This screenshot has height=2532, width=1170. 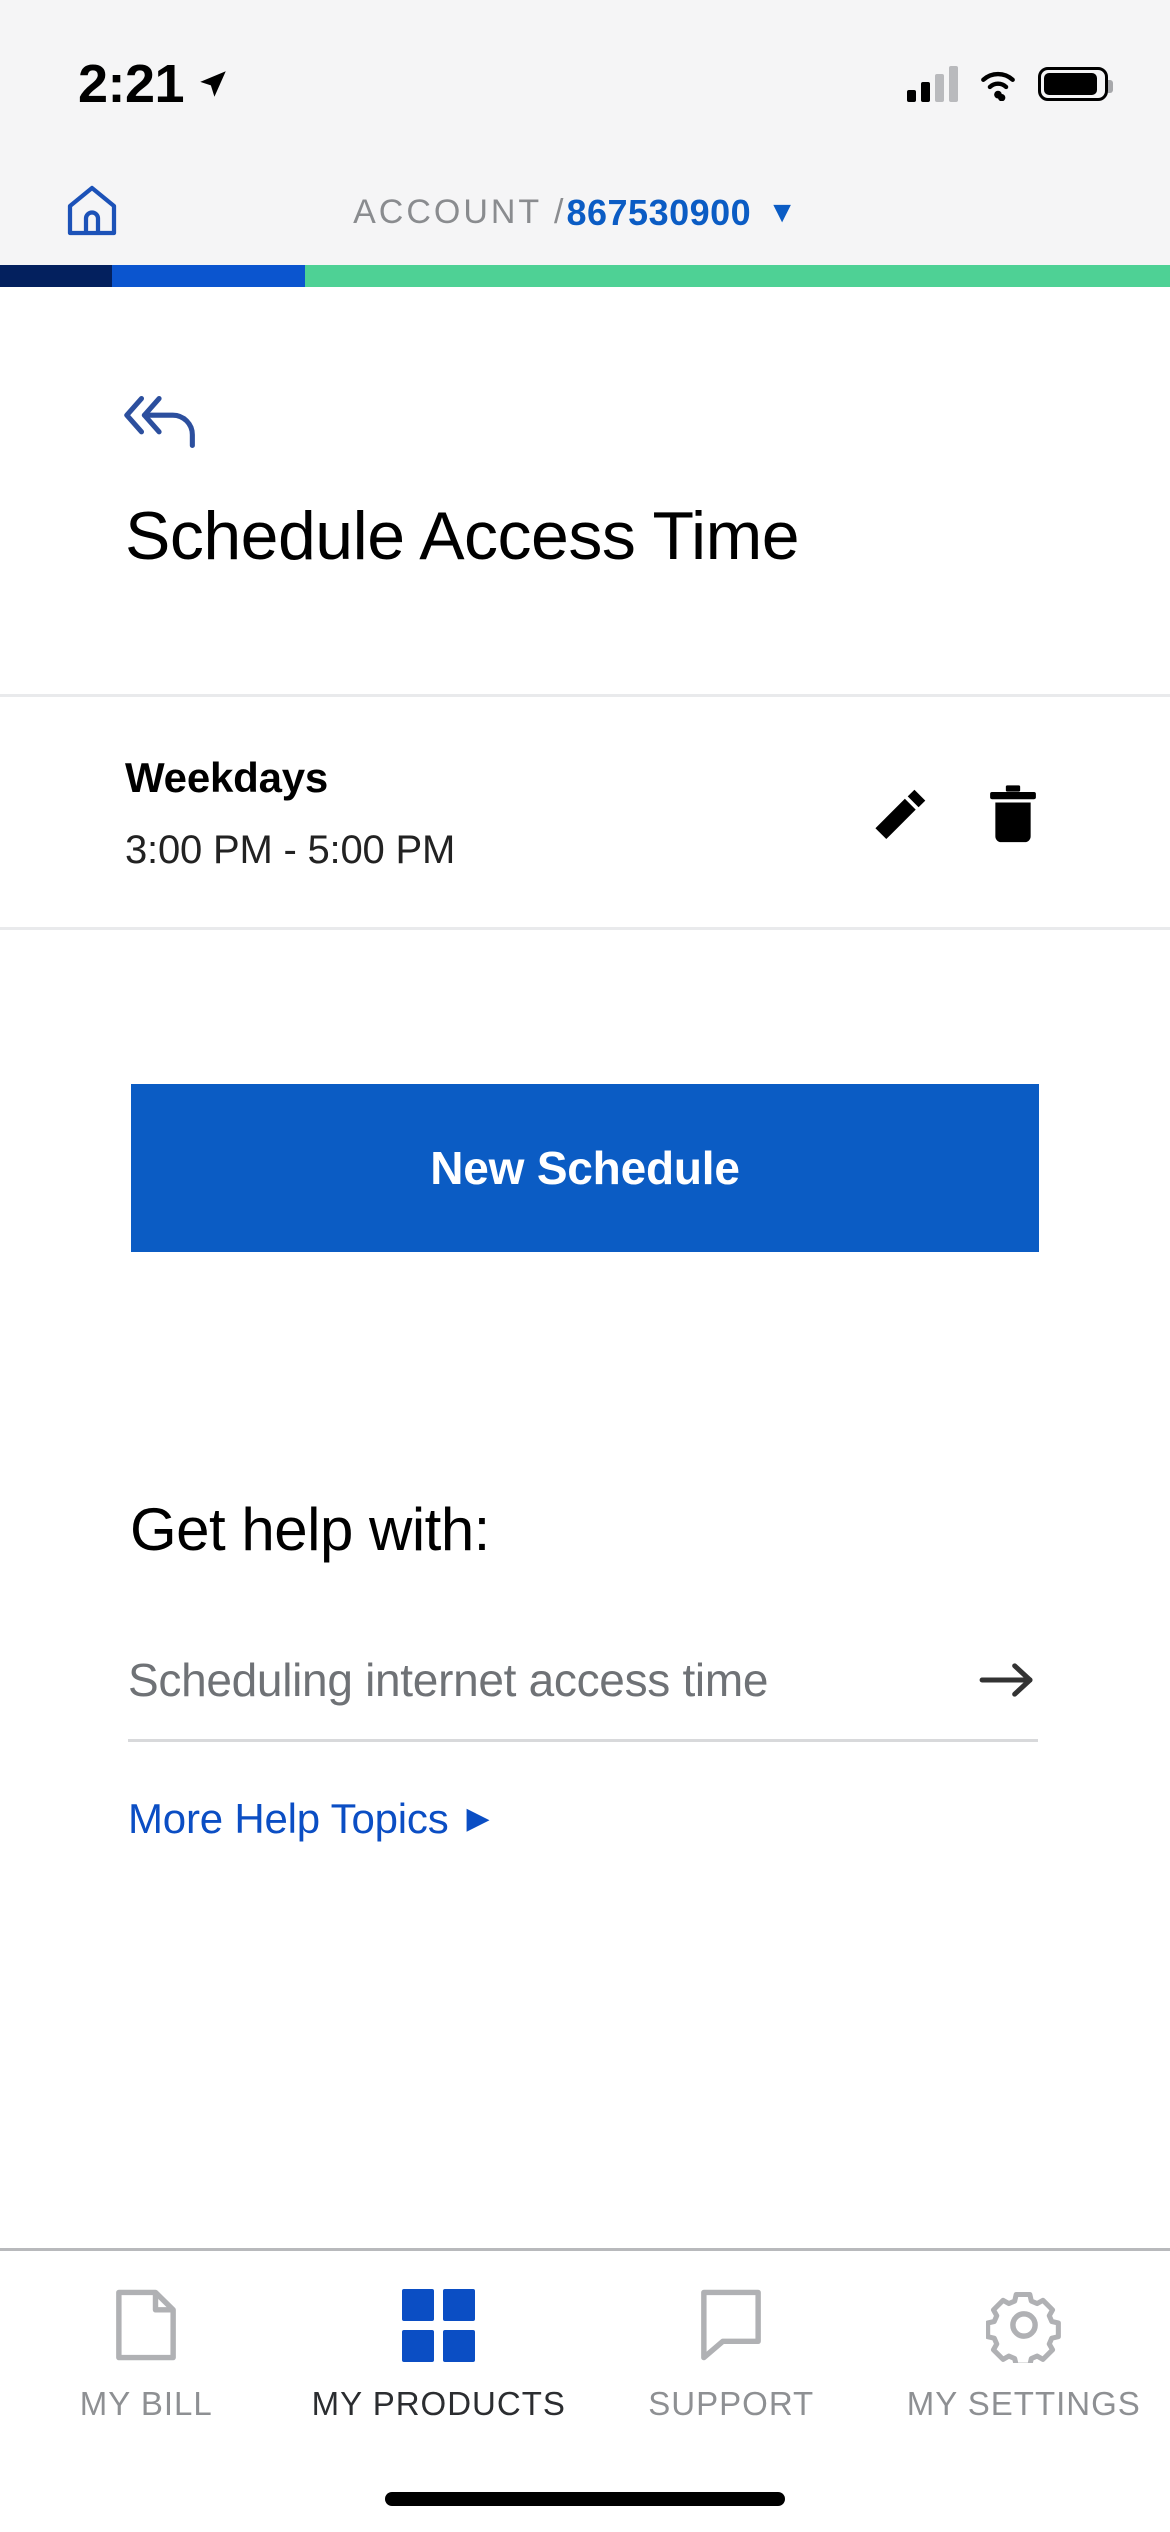 I want to click on nav-label-my-products: MY PRODUCTS, so click(x=438, y=2403).